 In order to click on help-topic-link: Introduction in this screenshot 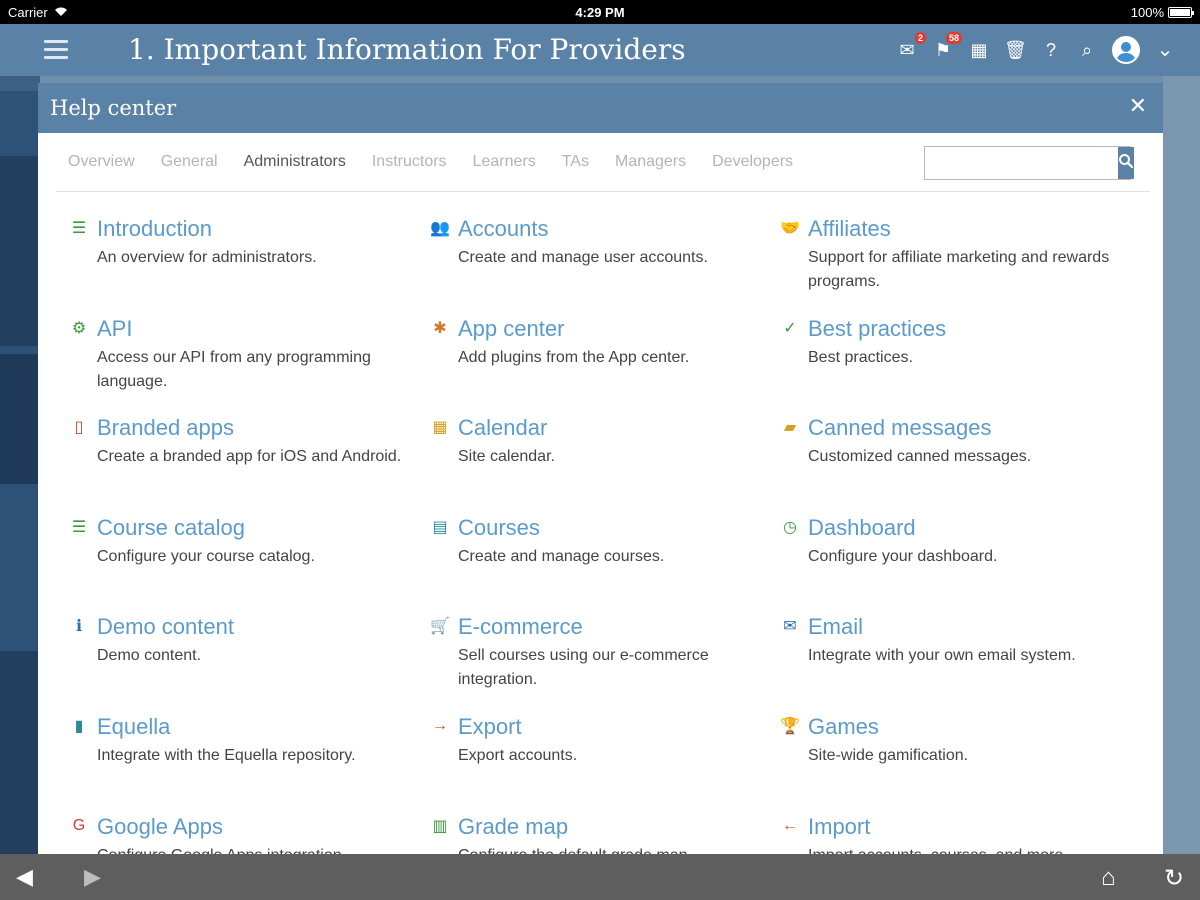, I will do `click(154, 229)`.